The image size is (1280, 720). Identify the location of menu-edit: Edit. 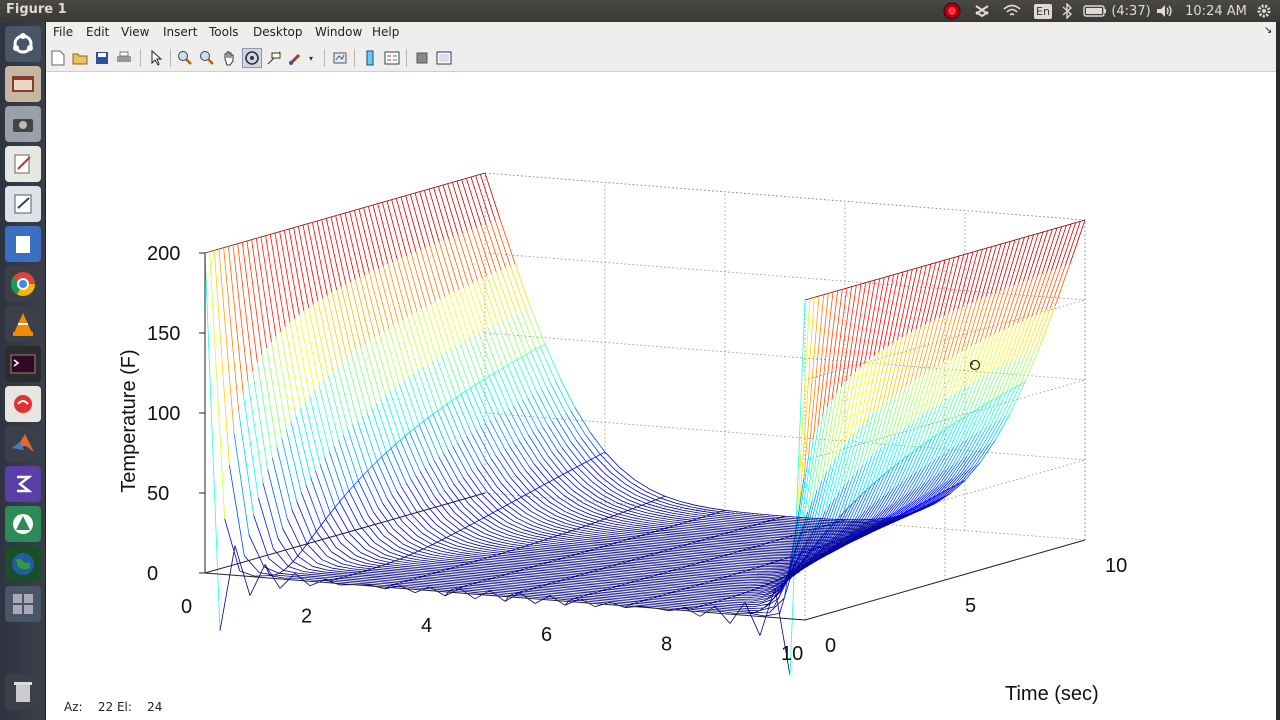
(97, 32).